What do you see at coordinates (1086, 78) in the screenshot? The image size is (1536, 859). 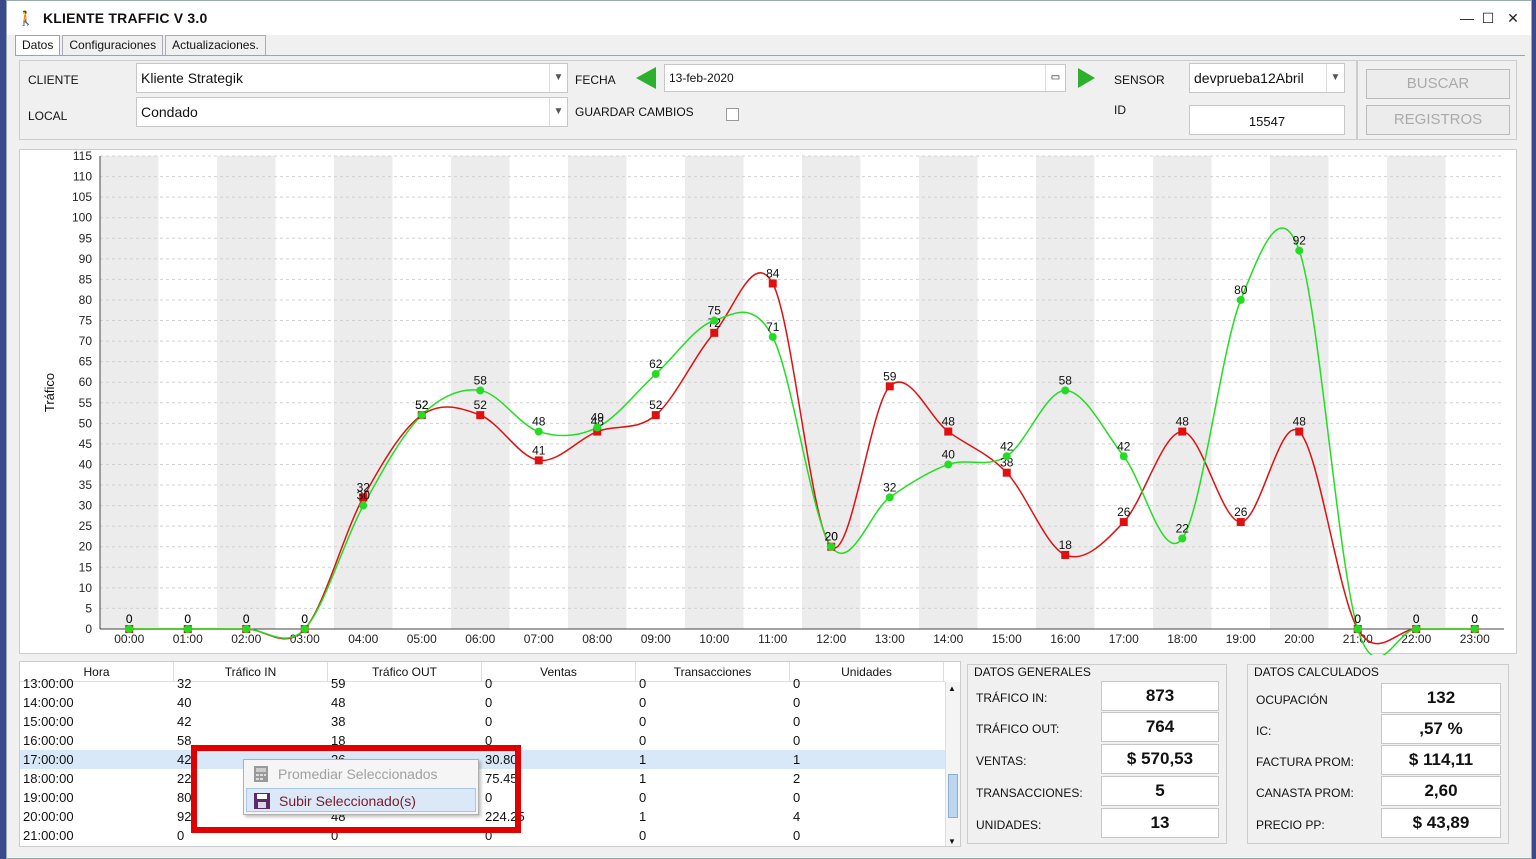 I see `next-date-arrow-icon` at bounding box center [1086, 78].